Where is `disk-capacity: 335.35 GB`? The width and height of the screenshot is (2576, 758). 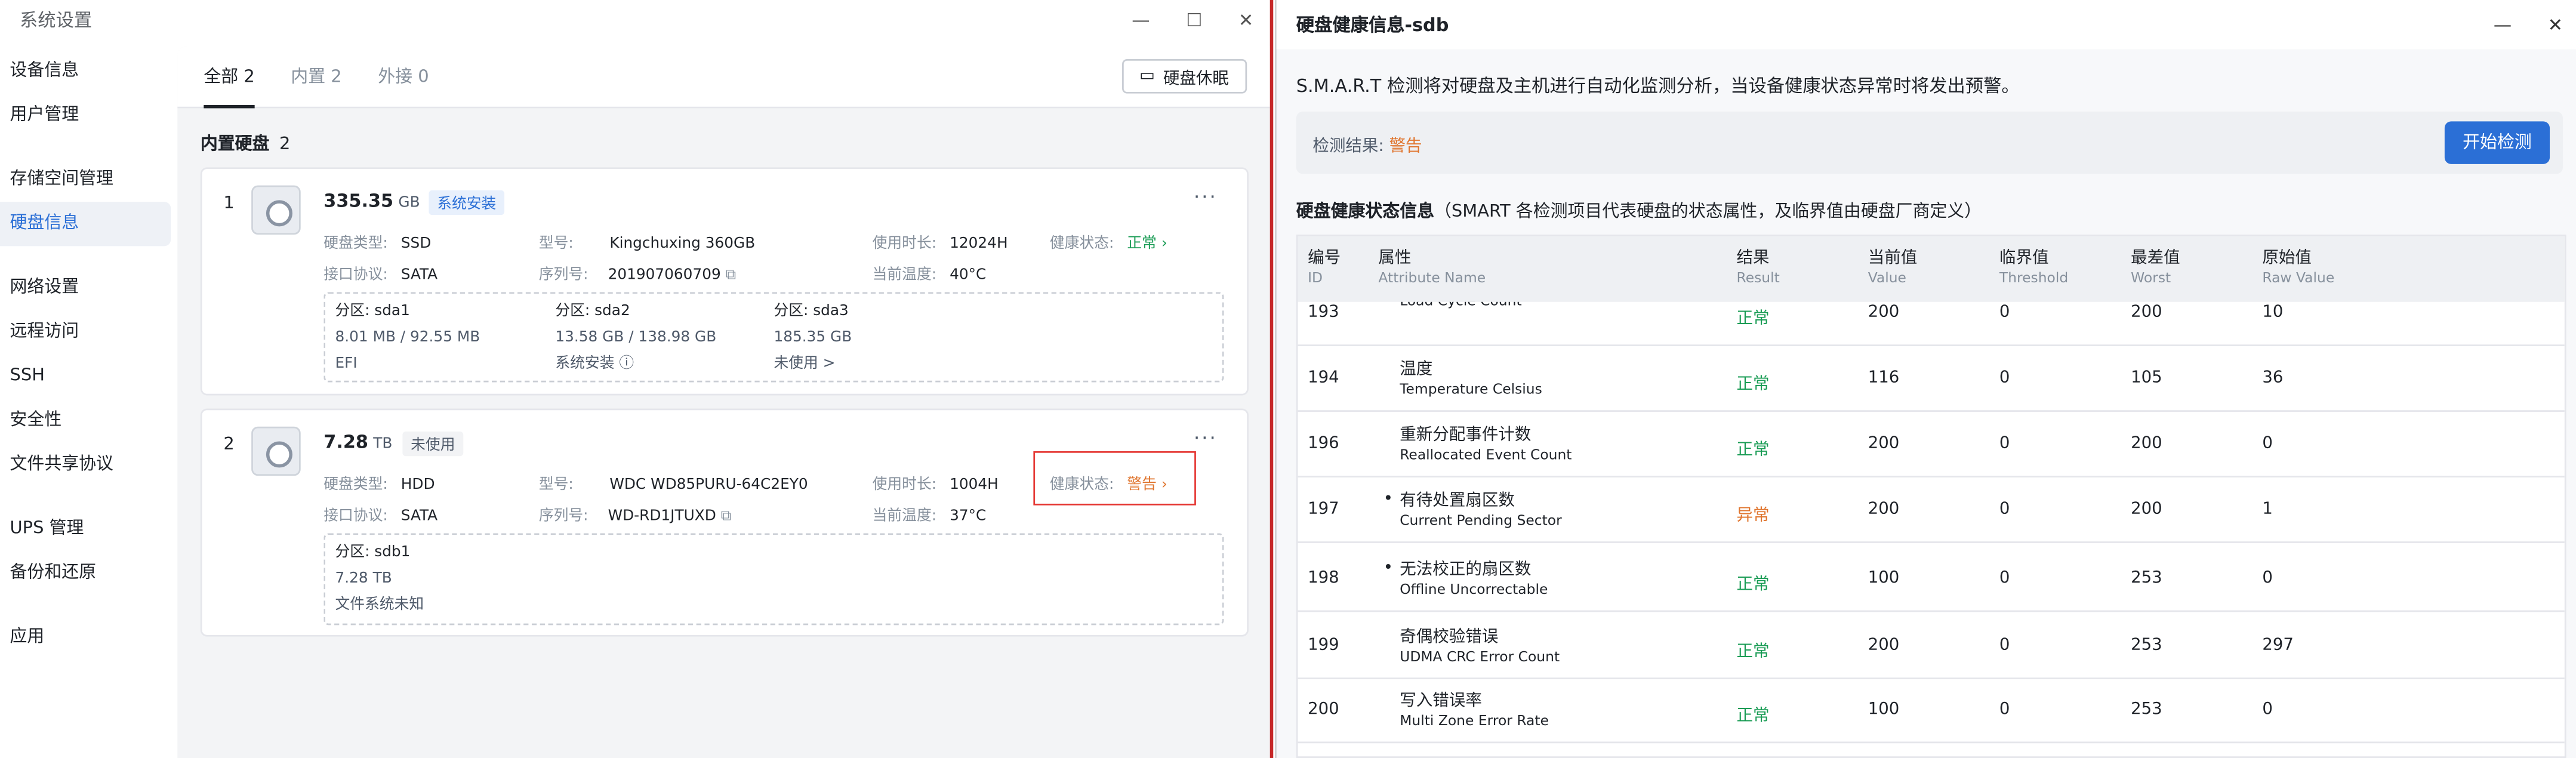
disk-capacity: 335.35 GB is located at coordinates (371, 201).